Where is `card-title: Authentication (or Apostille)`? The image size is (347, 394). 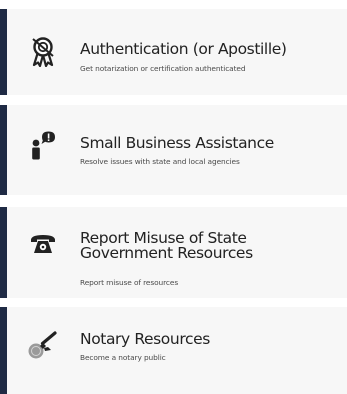 card-title: Authentication (or Apostille) is located at coordinates (183, 49).